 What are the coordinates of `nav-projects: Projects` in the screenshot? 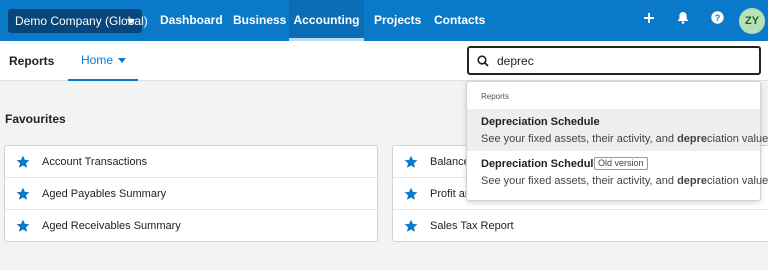 It's located at (397, 20).